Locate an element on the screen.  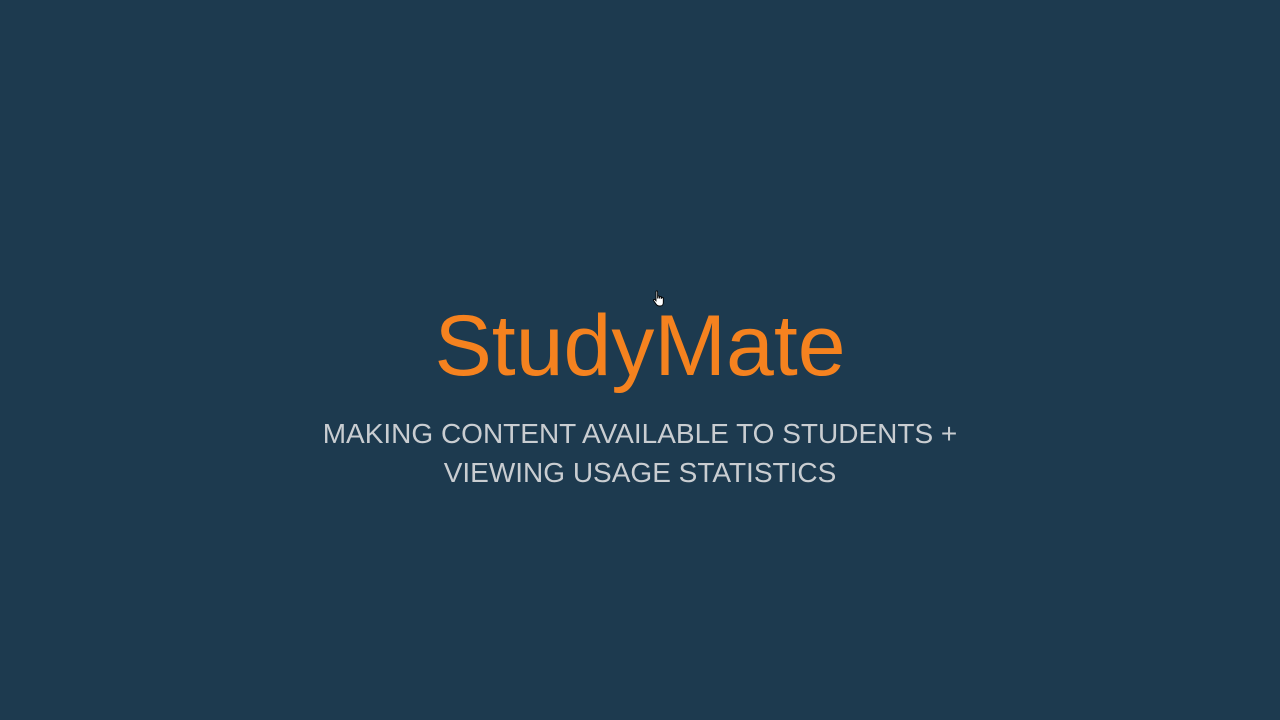
subtitle-line-2: VIEWING USAGE STATISTICS is located at coordinates (640, 472).